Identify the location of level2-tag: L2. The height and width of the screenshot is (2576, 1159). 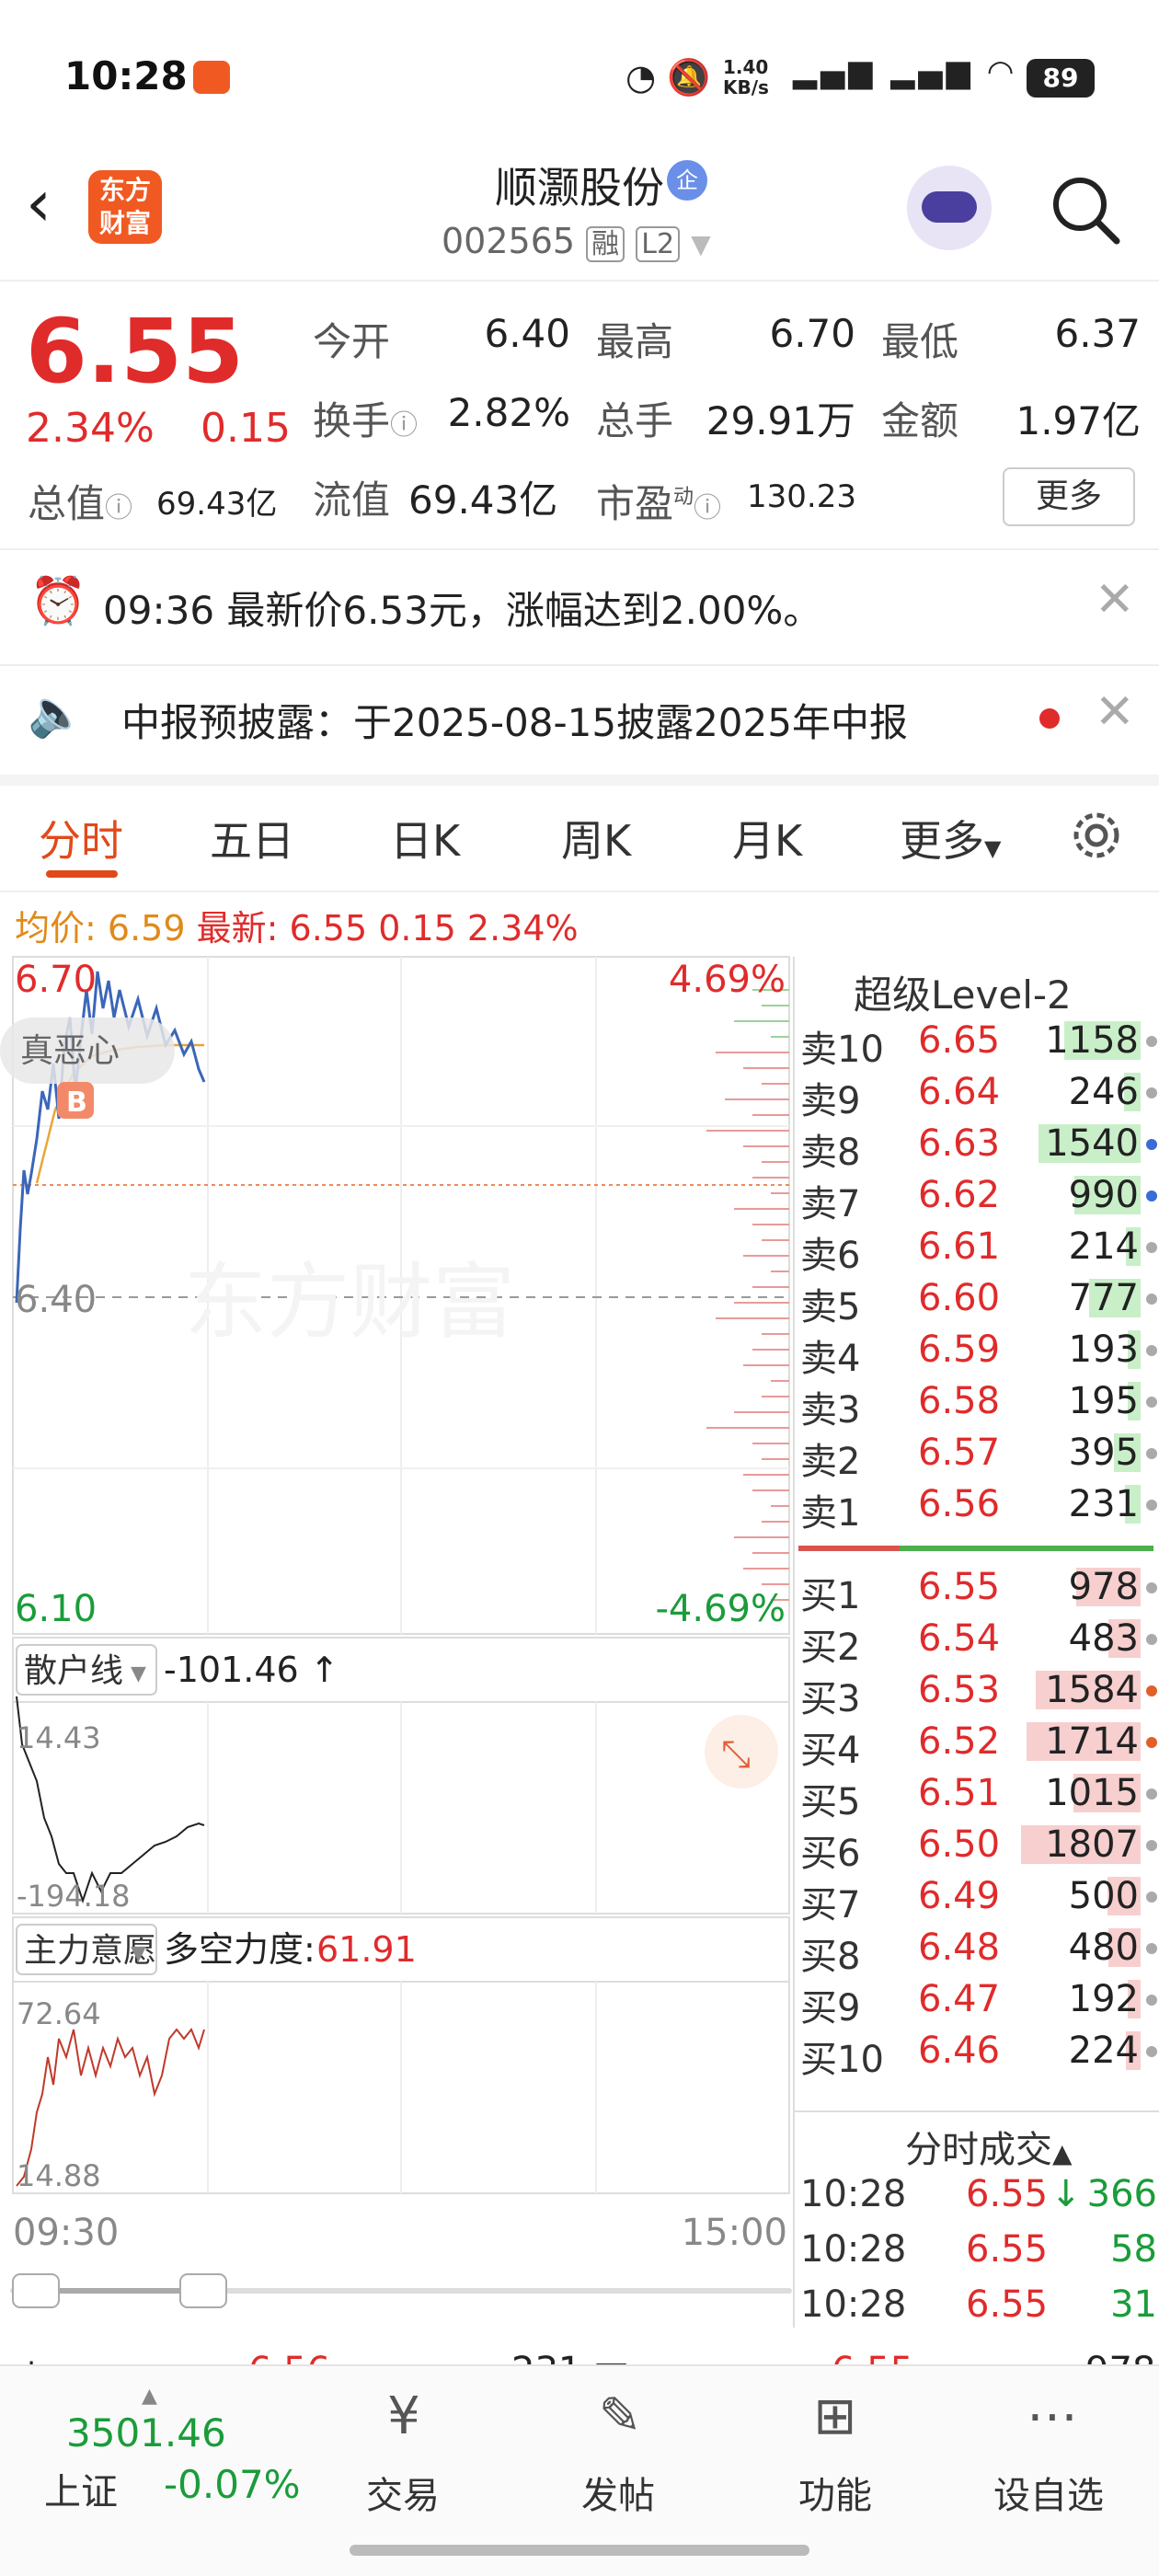
(658, 244).